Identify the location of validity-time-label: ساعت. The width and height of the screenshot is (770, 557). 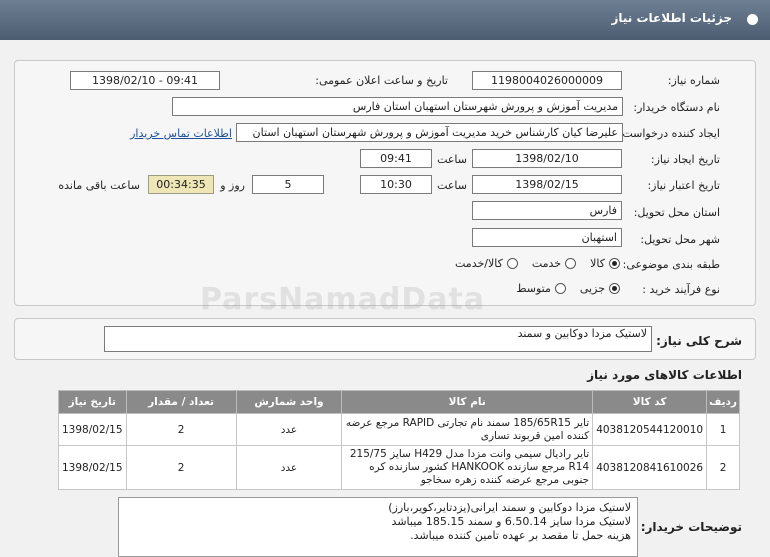
(452, 185).